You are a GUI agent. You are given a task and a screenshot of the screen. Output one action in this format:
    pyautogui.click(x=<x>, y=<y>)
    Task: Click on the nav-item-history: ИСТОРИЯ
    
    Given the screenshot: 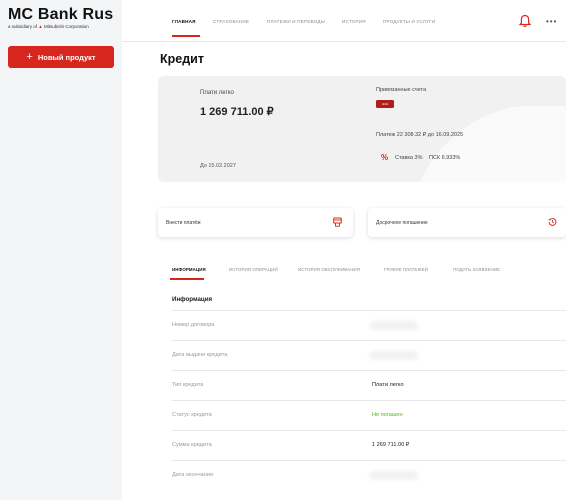 What is the action you would take?
    pyautogui.click(x=354, y=21)
    